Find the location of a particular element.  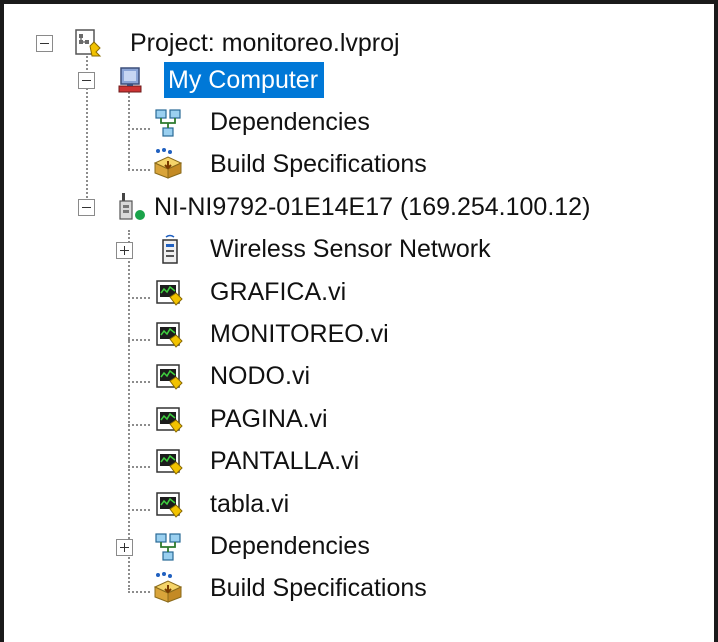

my-computer-icon is located at coordinates (132, 81).